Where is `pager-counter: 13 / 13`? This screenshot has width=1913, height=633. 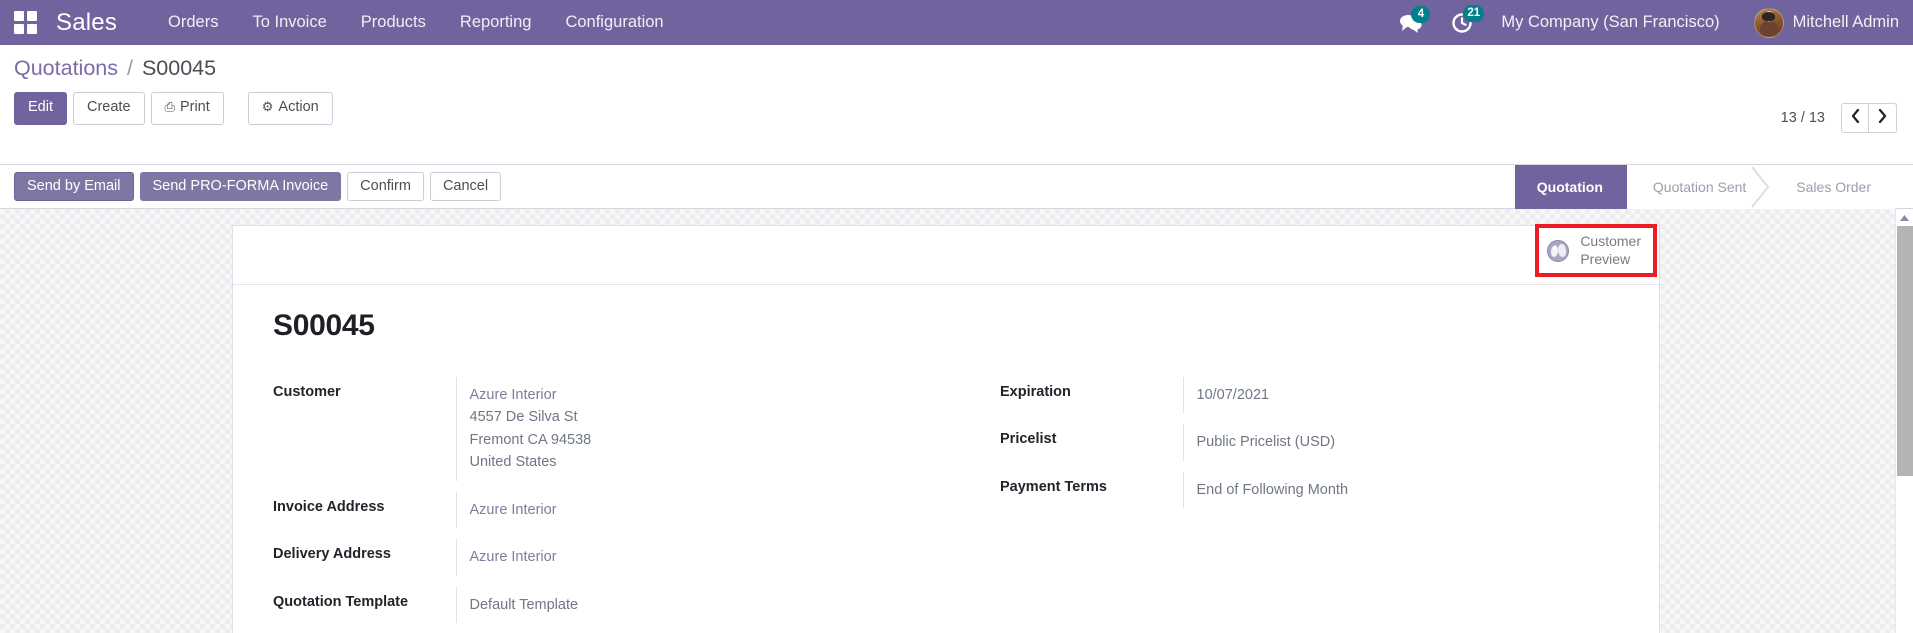 pager-counter: 13 / 13 is located at coordinates (1803, 118).